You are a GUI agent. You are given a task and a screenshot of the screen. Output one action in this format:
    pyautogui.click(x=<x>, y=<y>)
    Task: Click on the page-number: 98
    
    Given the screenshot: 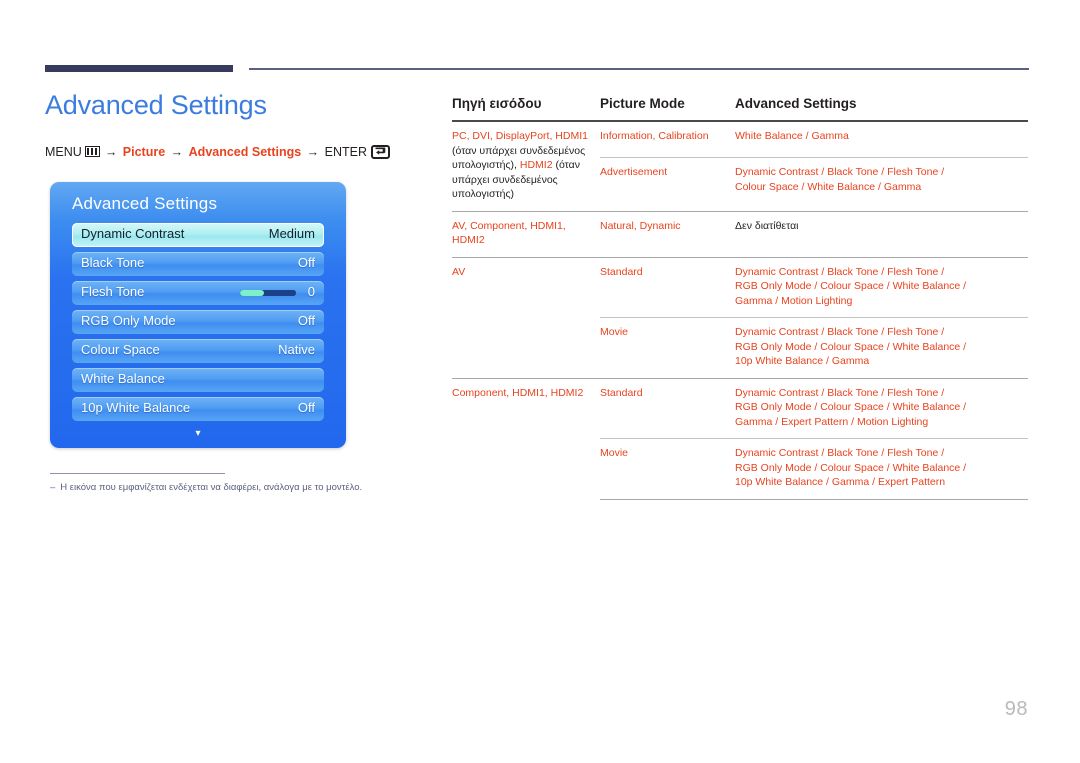 What is the action you would take?
    pyautogui.click(x=1016, y=709)
    